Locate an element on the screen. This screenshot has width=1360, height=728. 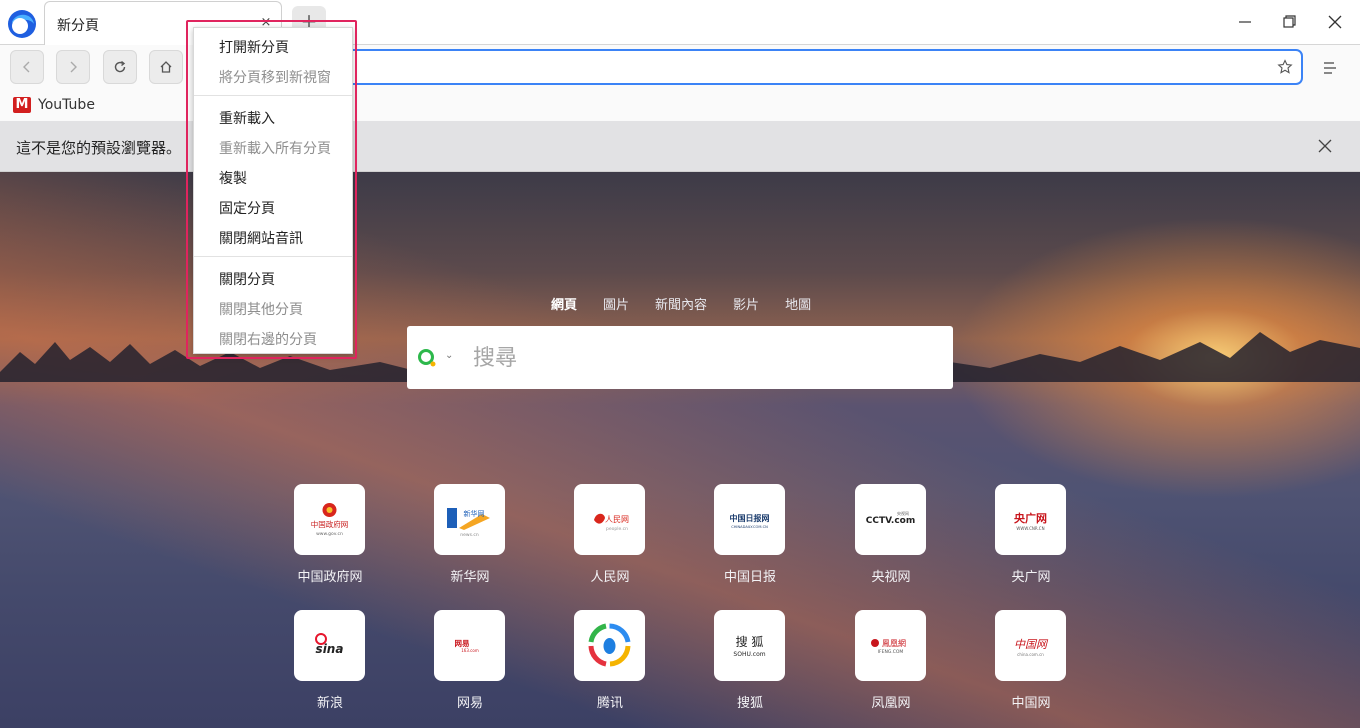
search-input is located at coordinates (703, 358).